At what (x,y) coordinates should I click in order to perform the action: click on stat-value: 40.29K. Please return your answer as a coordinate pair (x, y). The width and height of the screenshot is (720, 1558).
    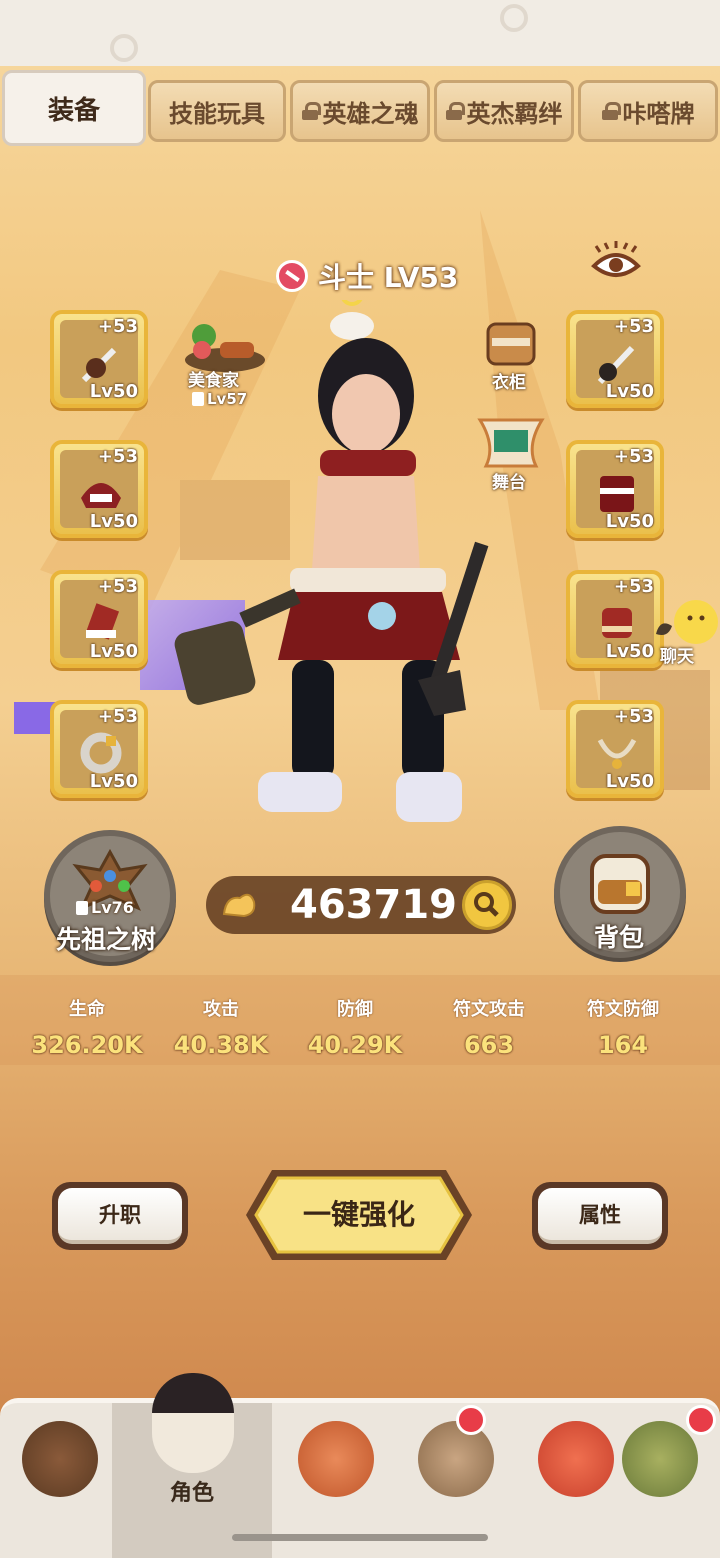
    Looking at the image, I should click on (355, 1045).